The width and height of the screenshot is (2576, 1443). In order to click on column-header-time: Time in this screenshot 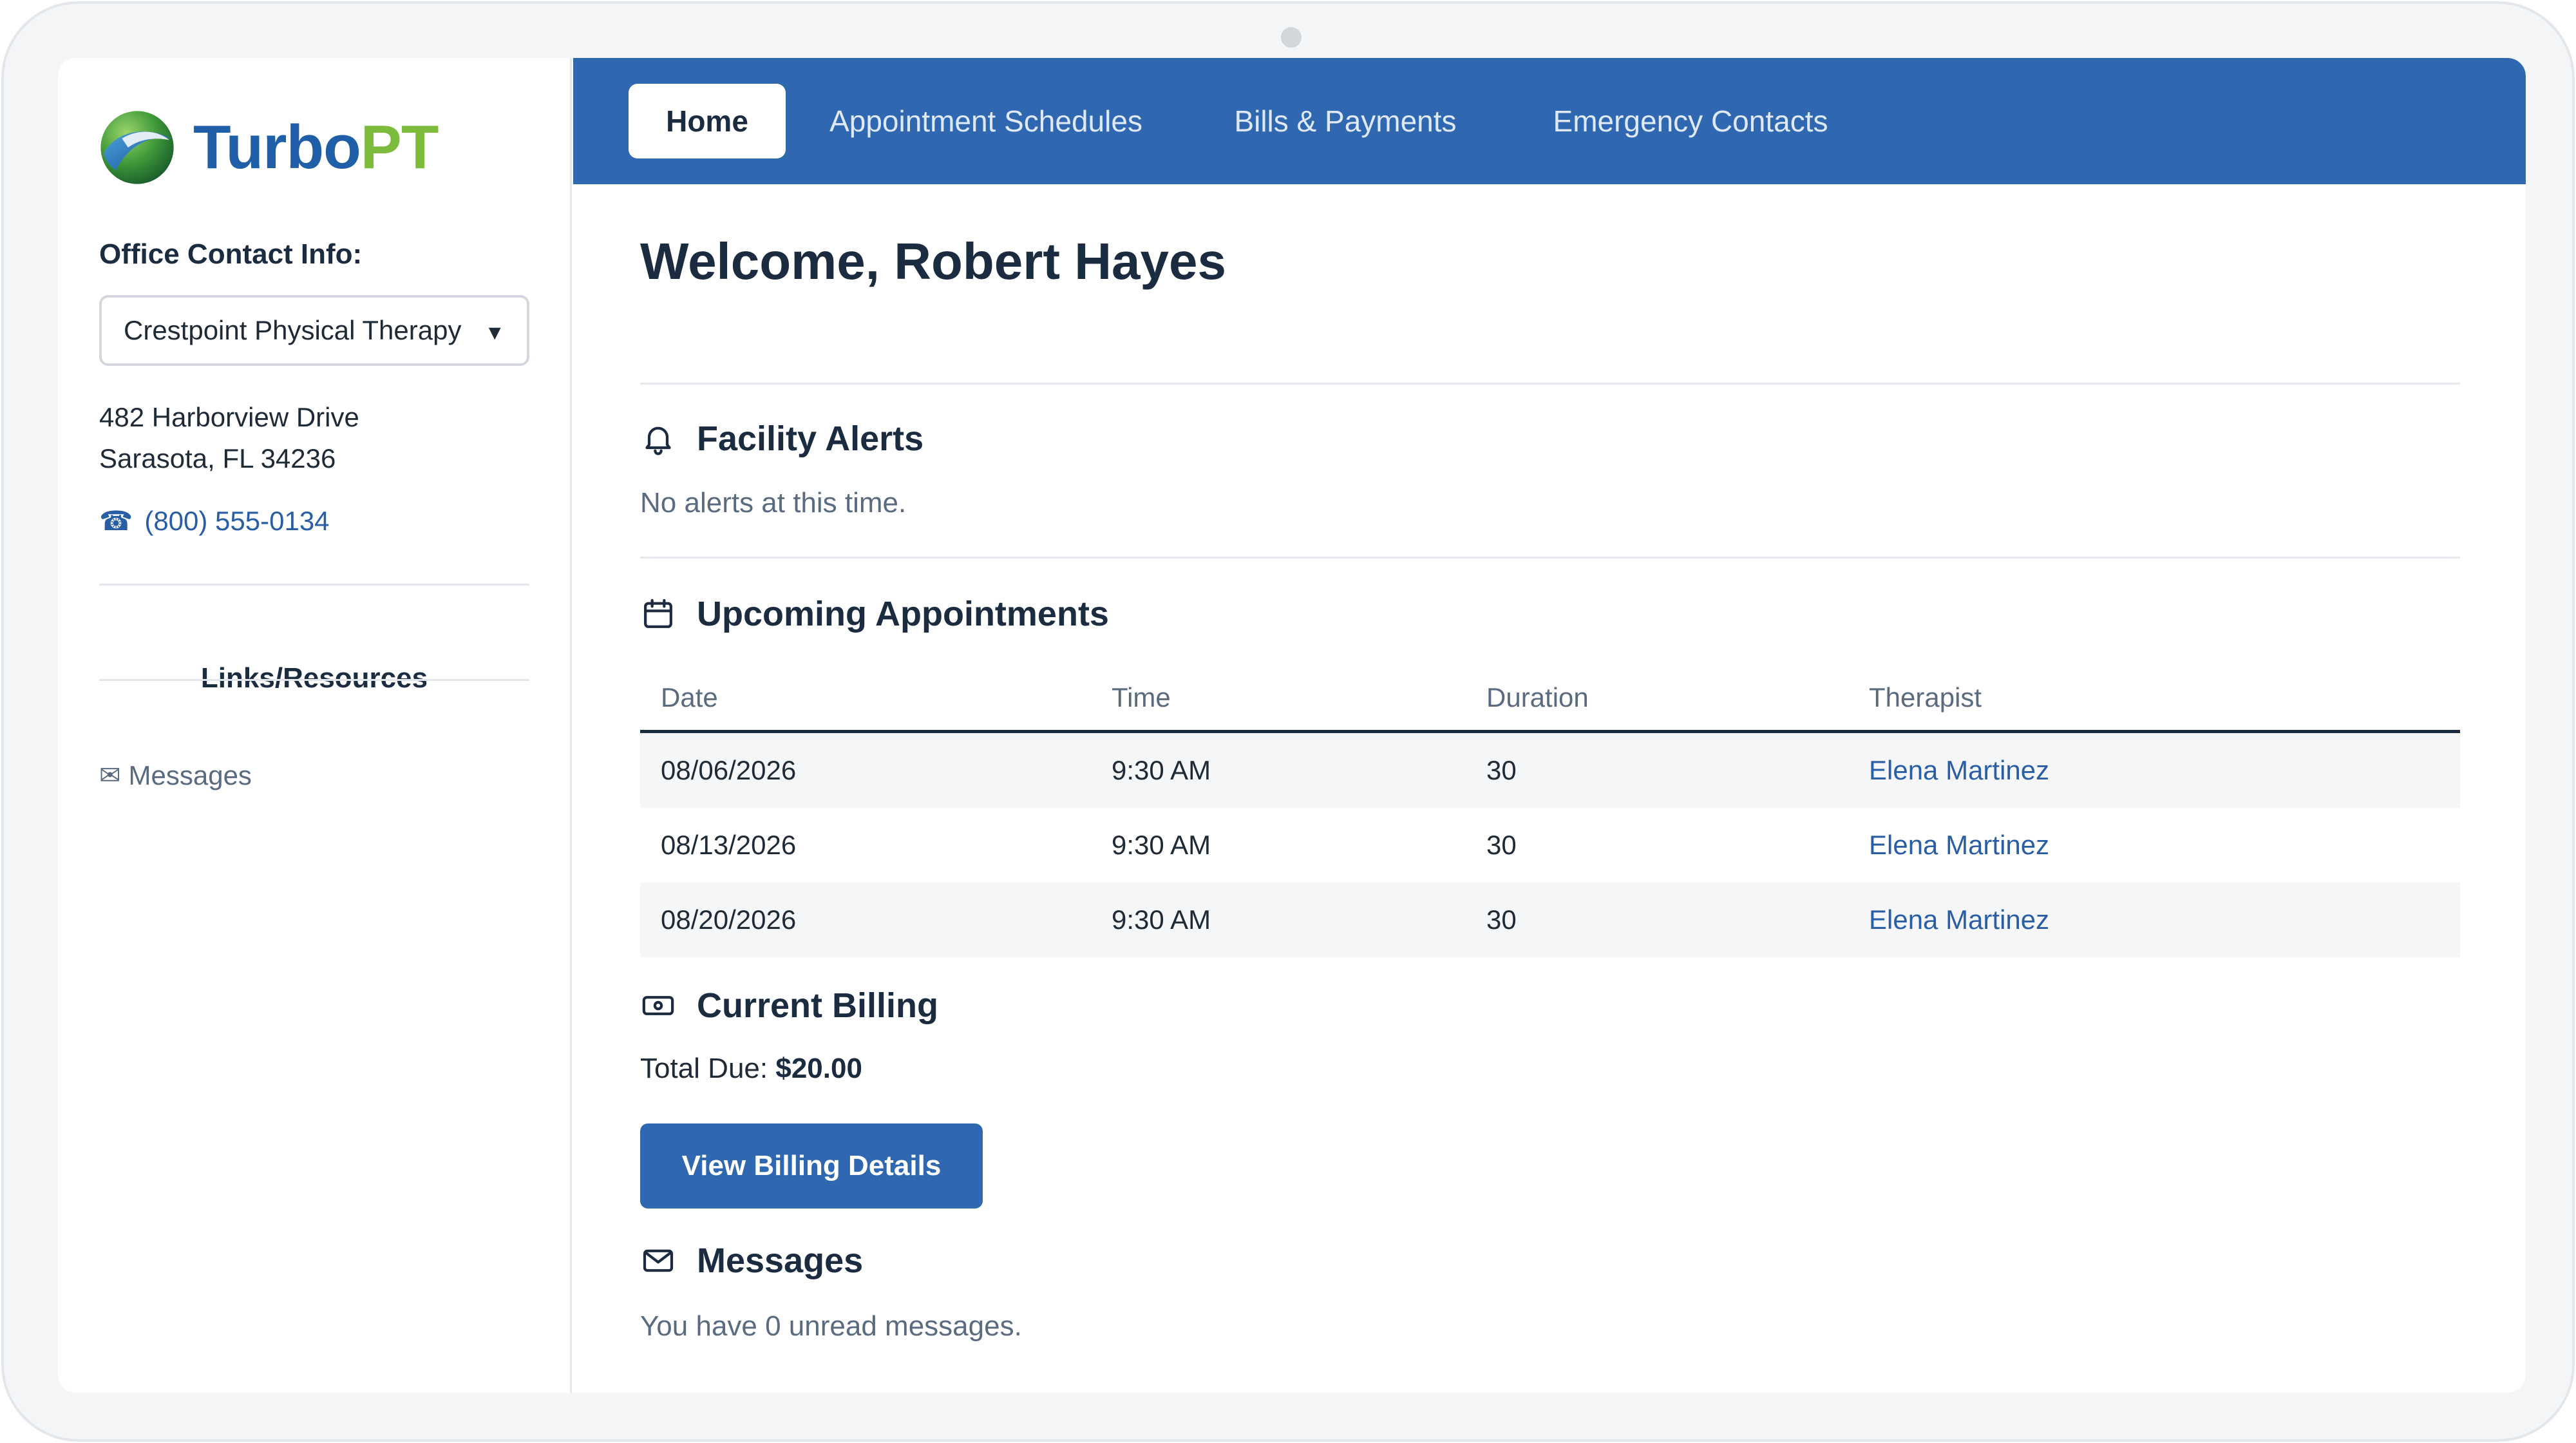, I will do `click(1141, 697)`.